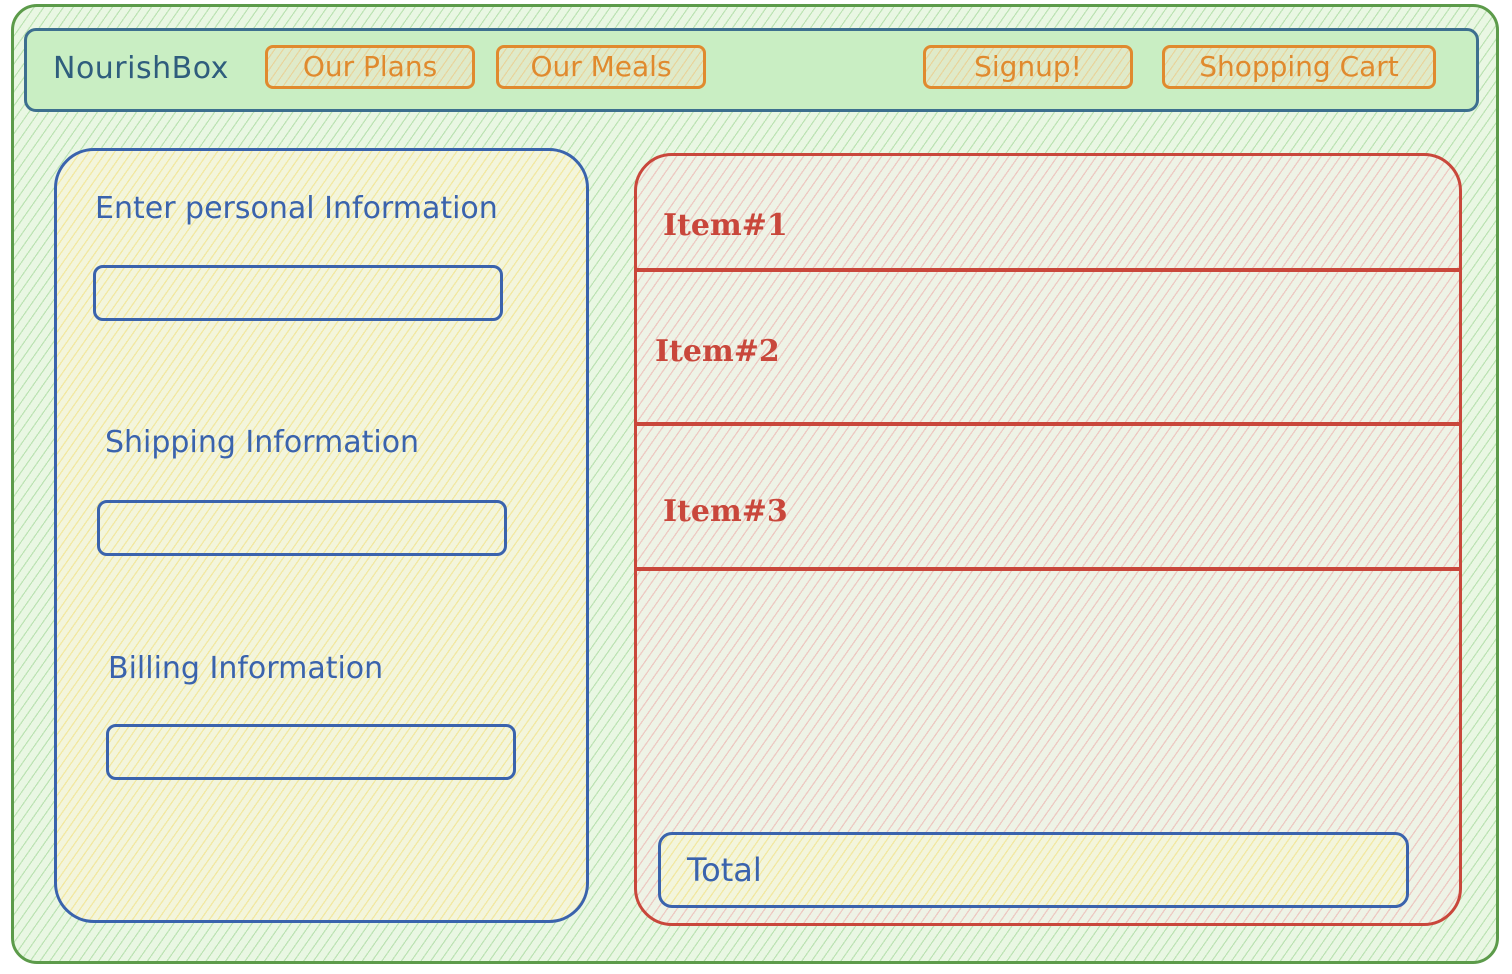 This screenshot has height=974, width=1512. Describe the element at coordinates (1048, 214) in the screenshot. I see `cart-item: Item#1` at that location.